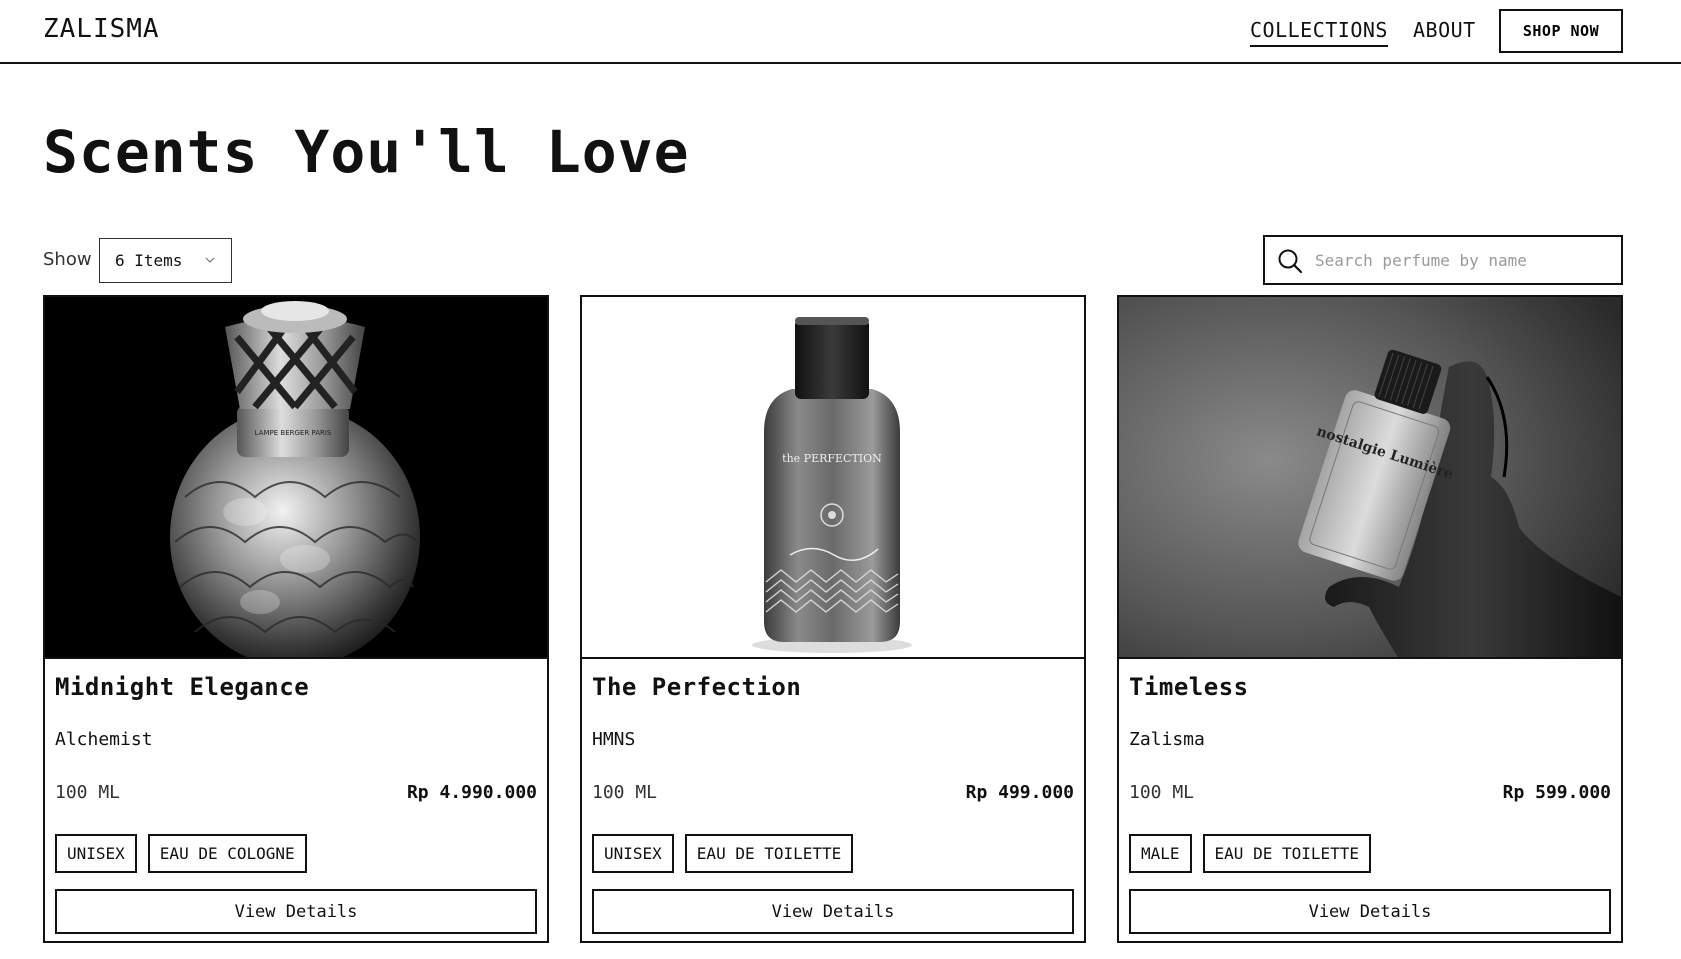  What do you see at coordinates (614, 739) in the screenshot?
I see `product-brand: HMNS` at bounding box center [614, 739].